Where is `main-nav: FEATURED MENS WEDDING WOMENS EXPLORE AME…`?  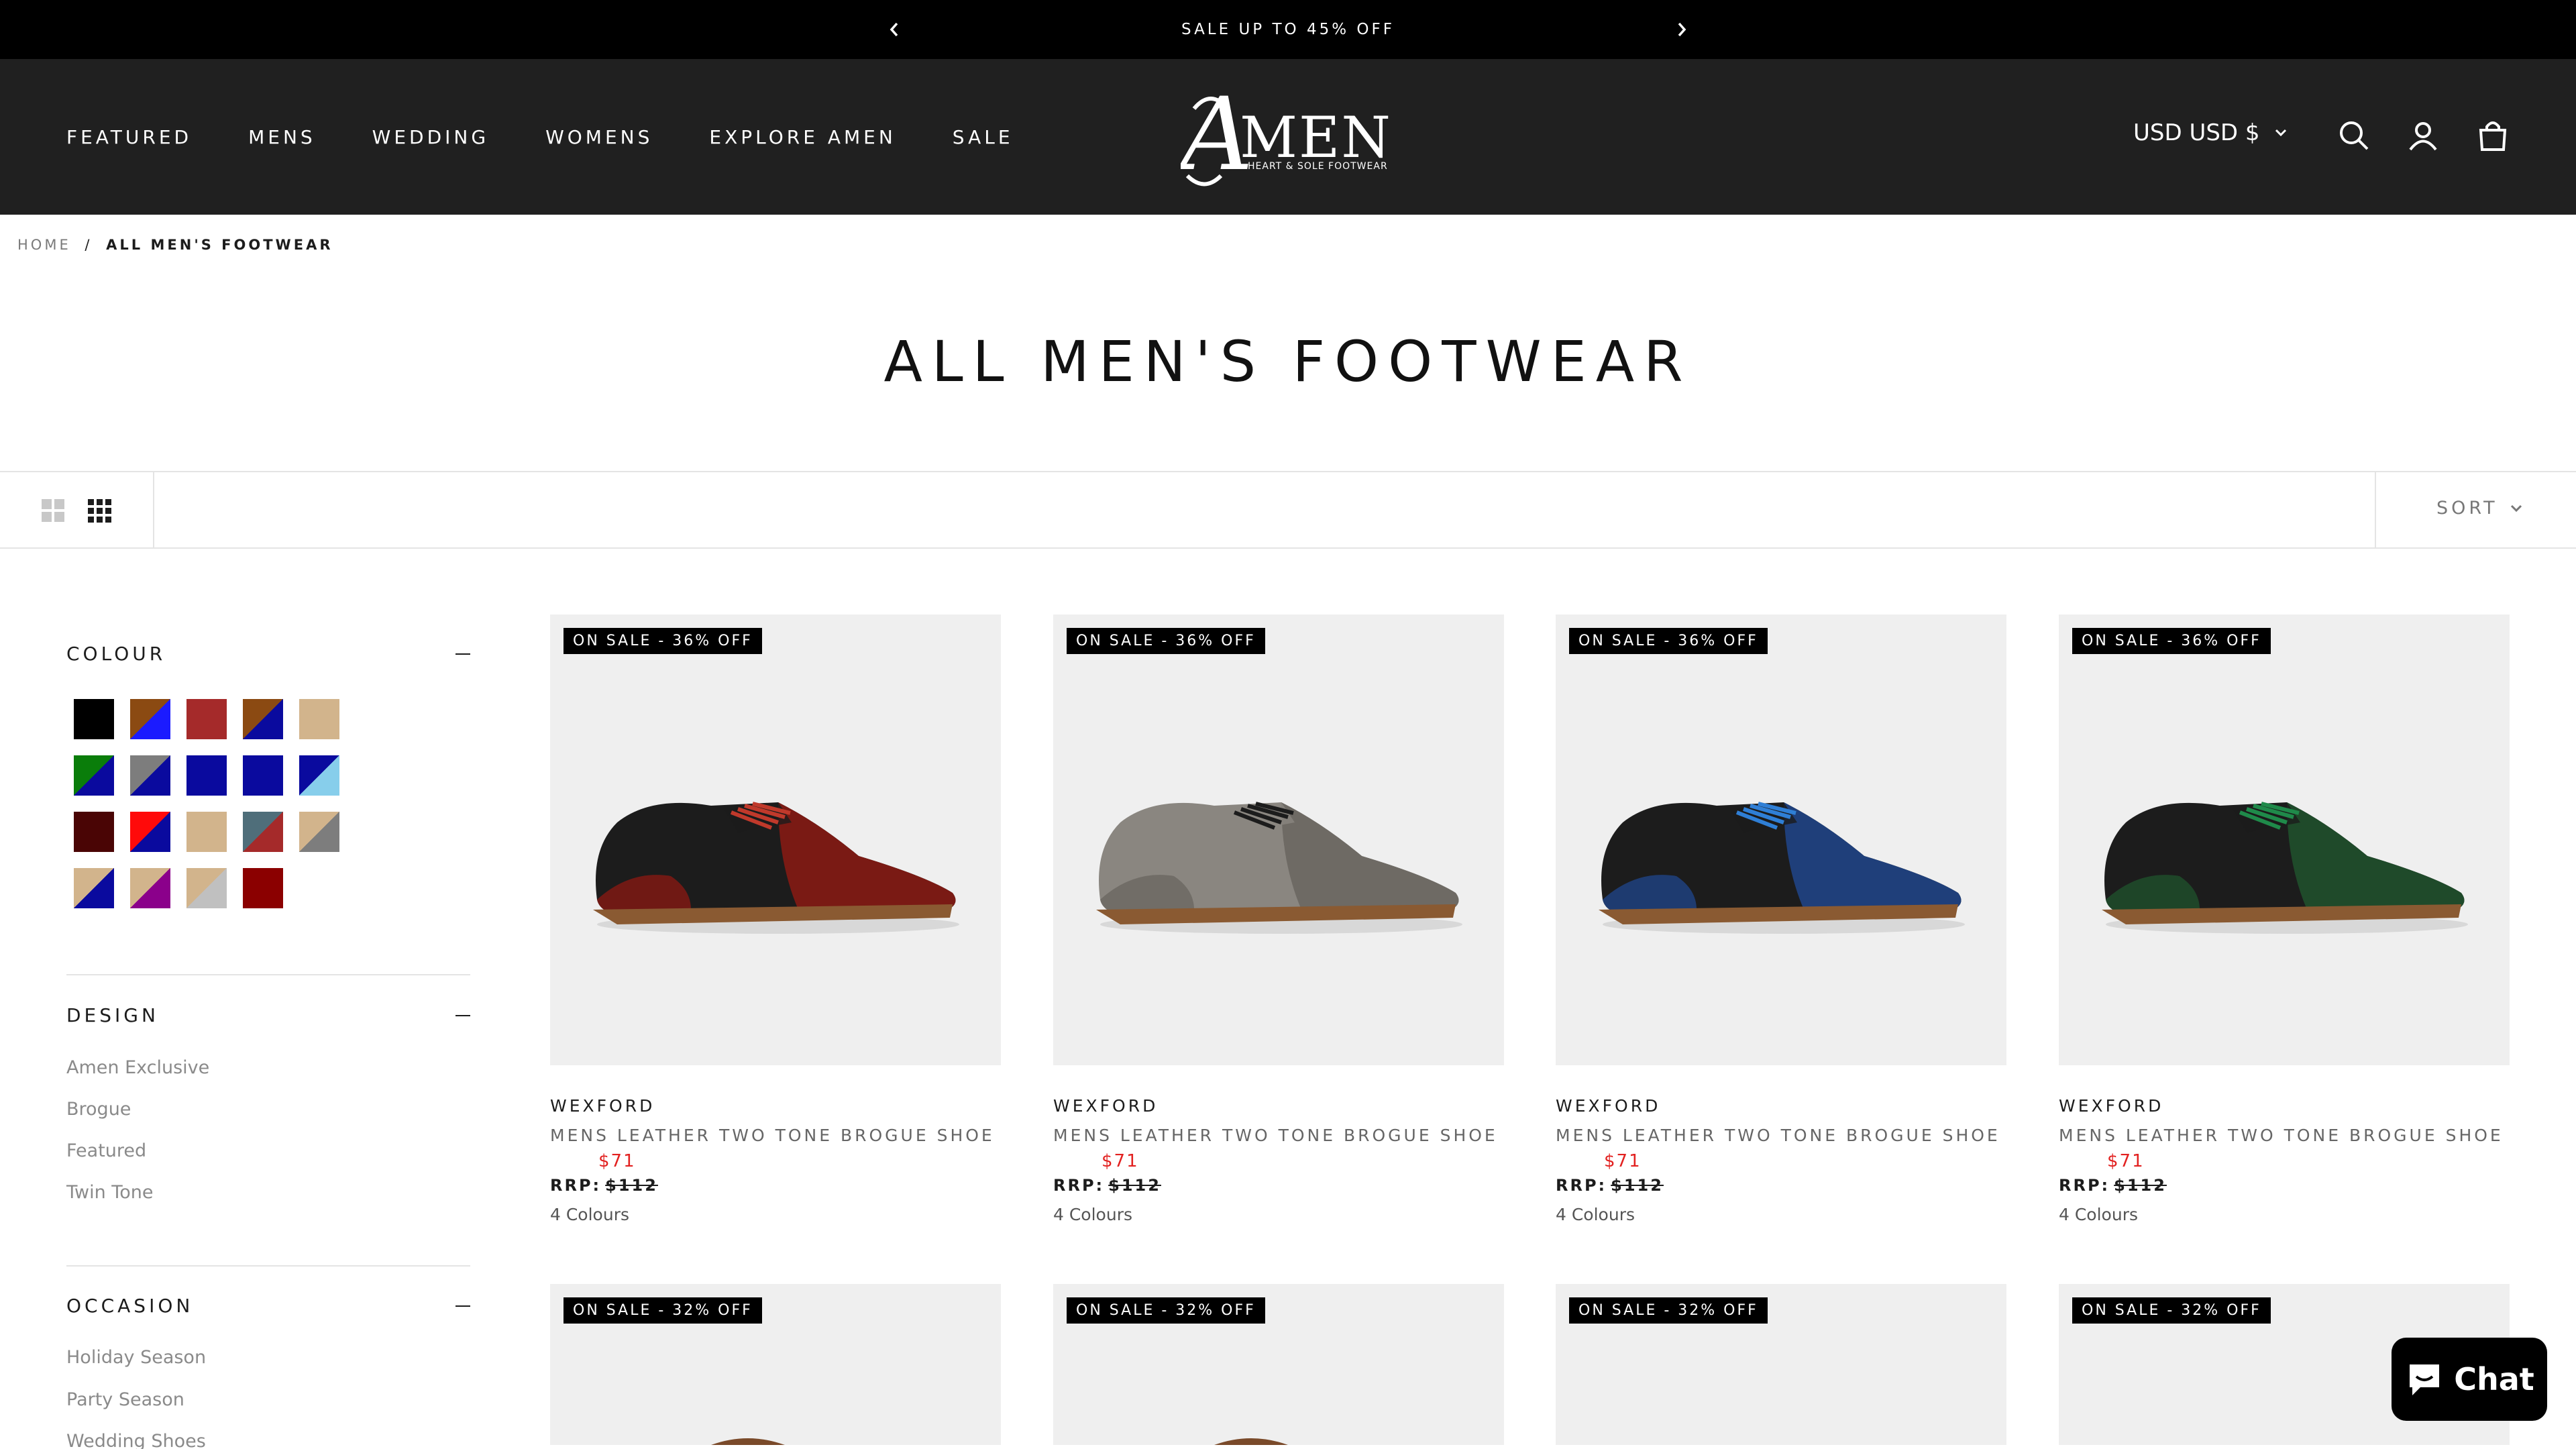 main-nav: FEATURED MENS WEDDING WOMENS EXPLORE AME… is located at coordinates (568, 137).